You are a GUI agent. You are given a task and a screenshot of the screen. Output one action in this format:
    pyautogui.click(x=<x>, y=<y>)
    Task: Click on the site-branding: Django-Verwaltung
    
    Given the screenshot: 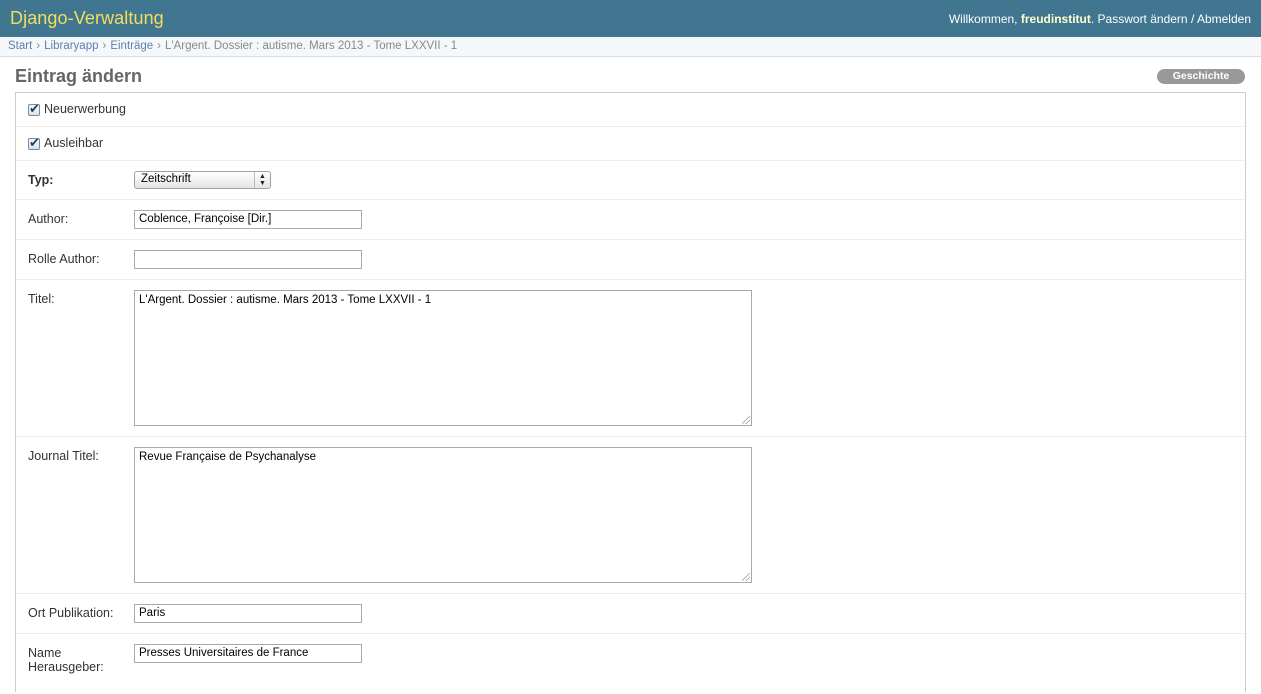 What is the action you would take?
    pyautogui.click(x=87, y=18)
    